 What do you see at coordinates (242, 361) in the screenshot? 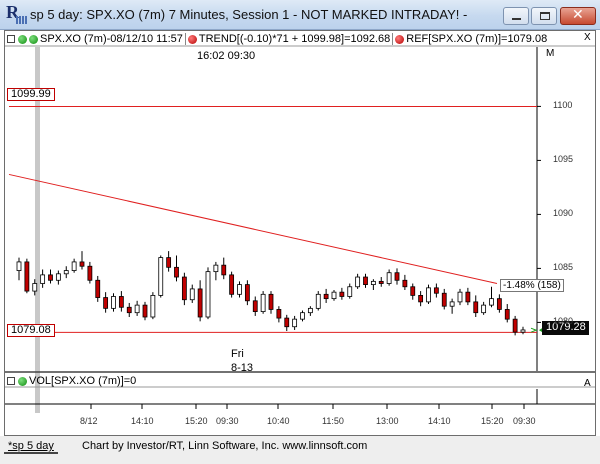
I see `session-label: Fri 8-13` at bounding box center [242, 361].